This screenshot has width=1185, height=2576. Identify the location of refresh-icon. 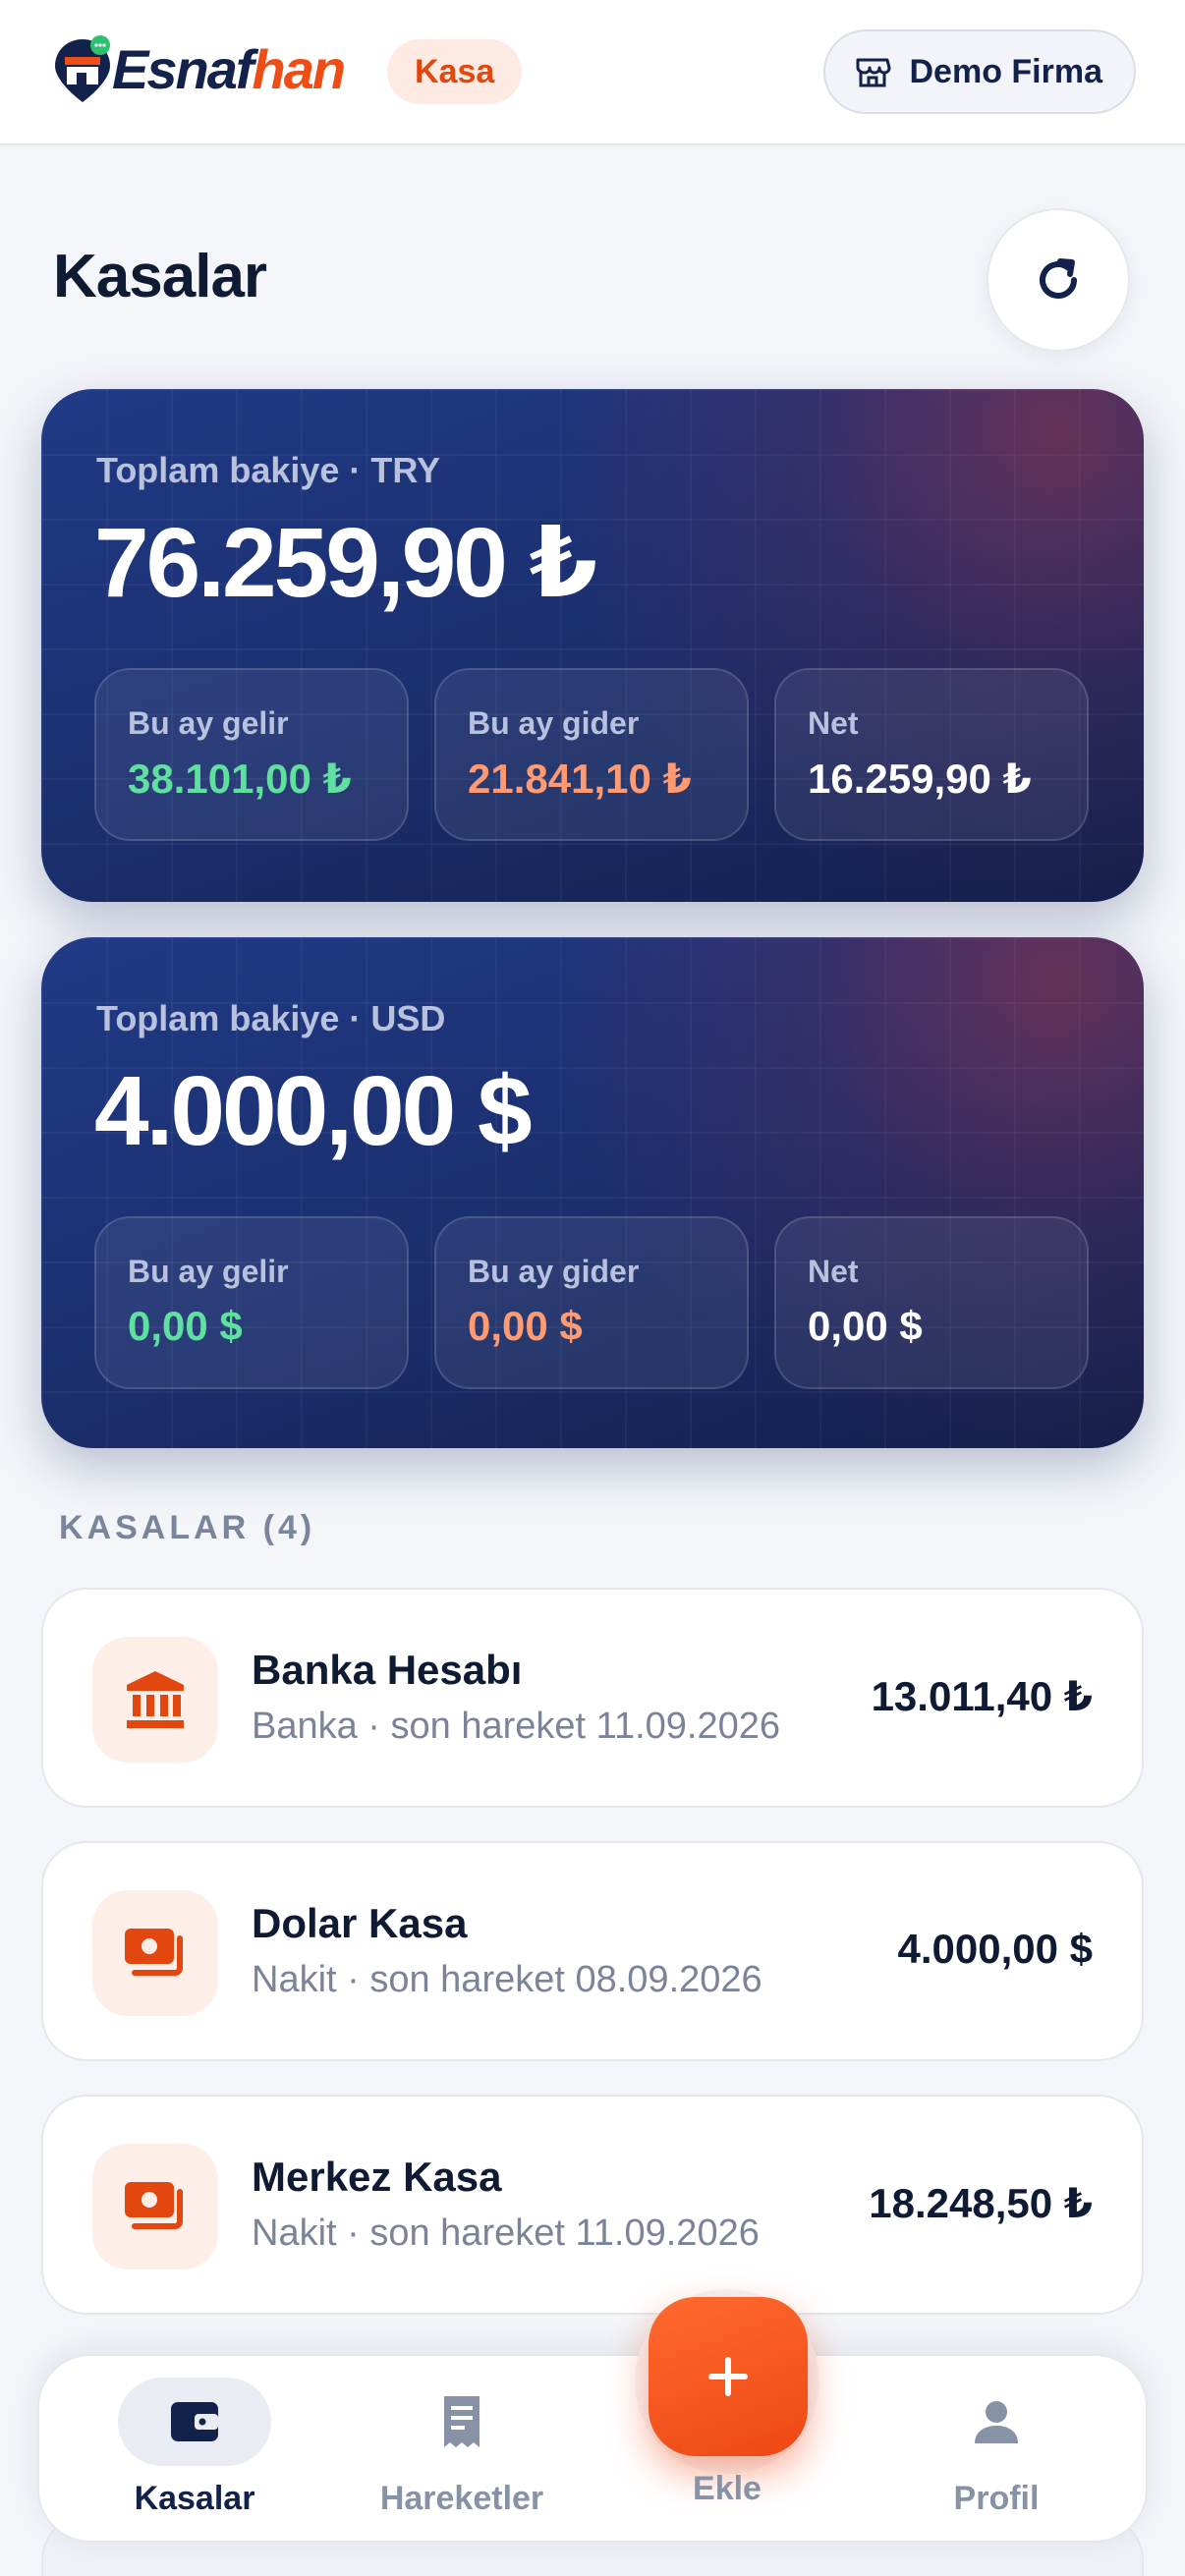
(1058, 278).